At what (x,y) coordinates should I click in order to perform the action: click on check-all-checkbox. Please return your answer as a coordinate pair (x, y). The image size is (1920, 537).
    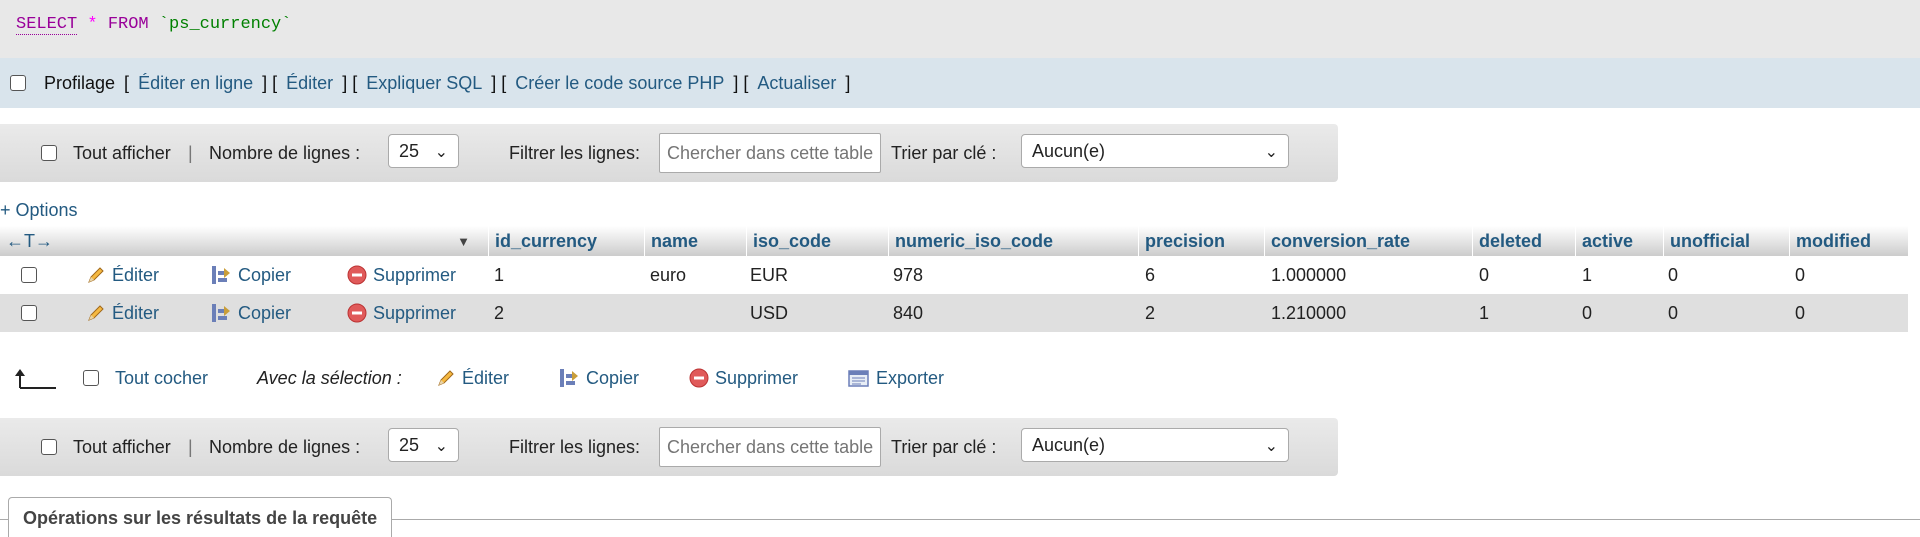
    Looking at the image, I should click on (91, 378).